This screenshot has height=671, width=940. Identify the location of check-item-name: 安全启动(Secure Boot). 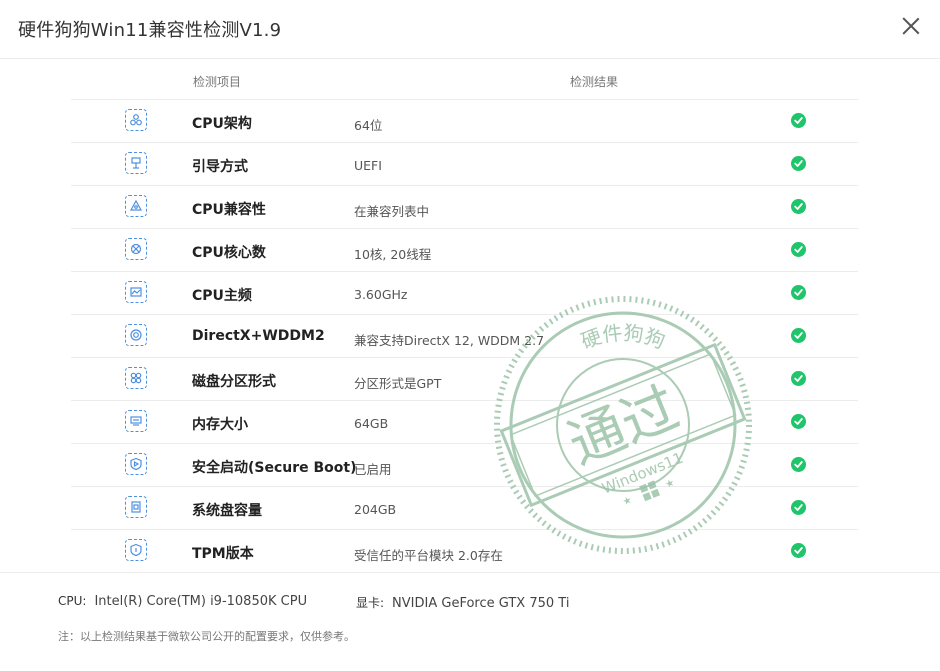
(274, 468).